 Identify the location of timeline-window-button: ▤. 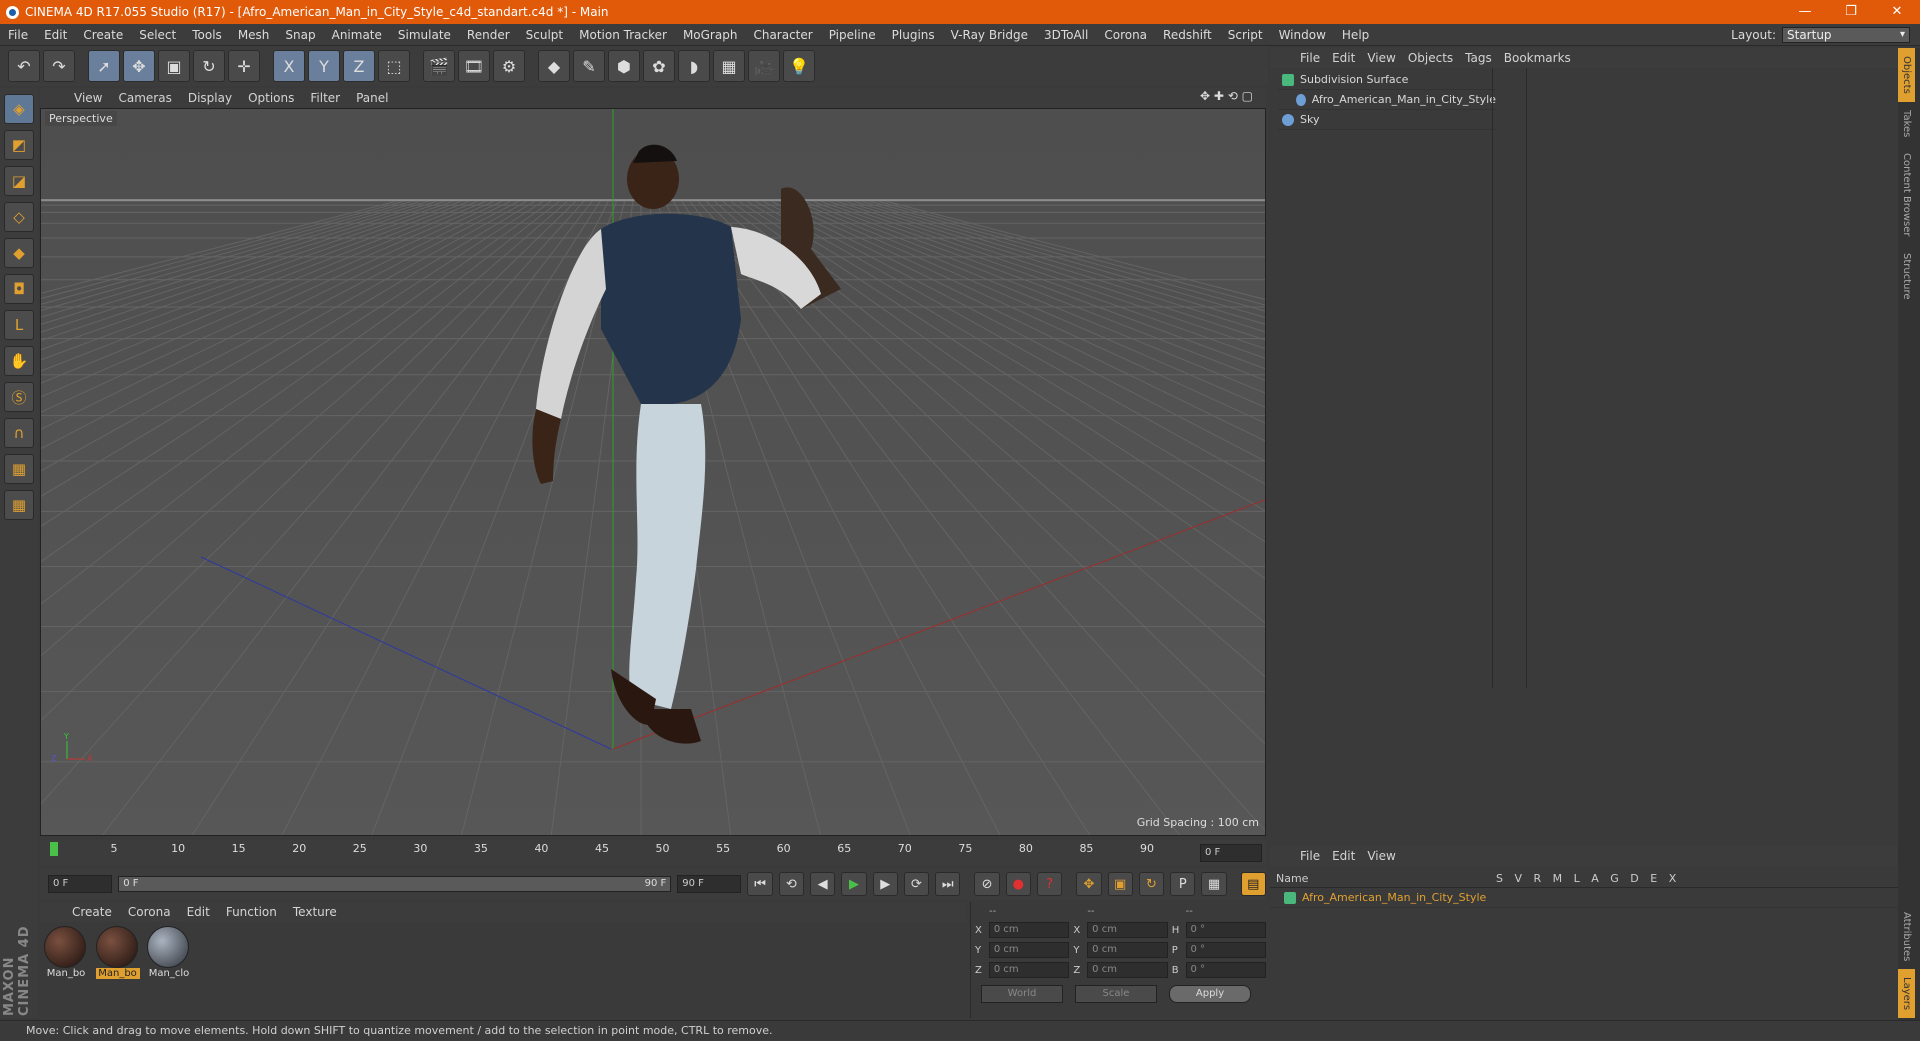
(1253, 884).